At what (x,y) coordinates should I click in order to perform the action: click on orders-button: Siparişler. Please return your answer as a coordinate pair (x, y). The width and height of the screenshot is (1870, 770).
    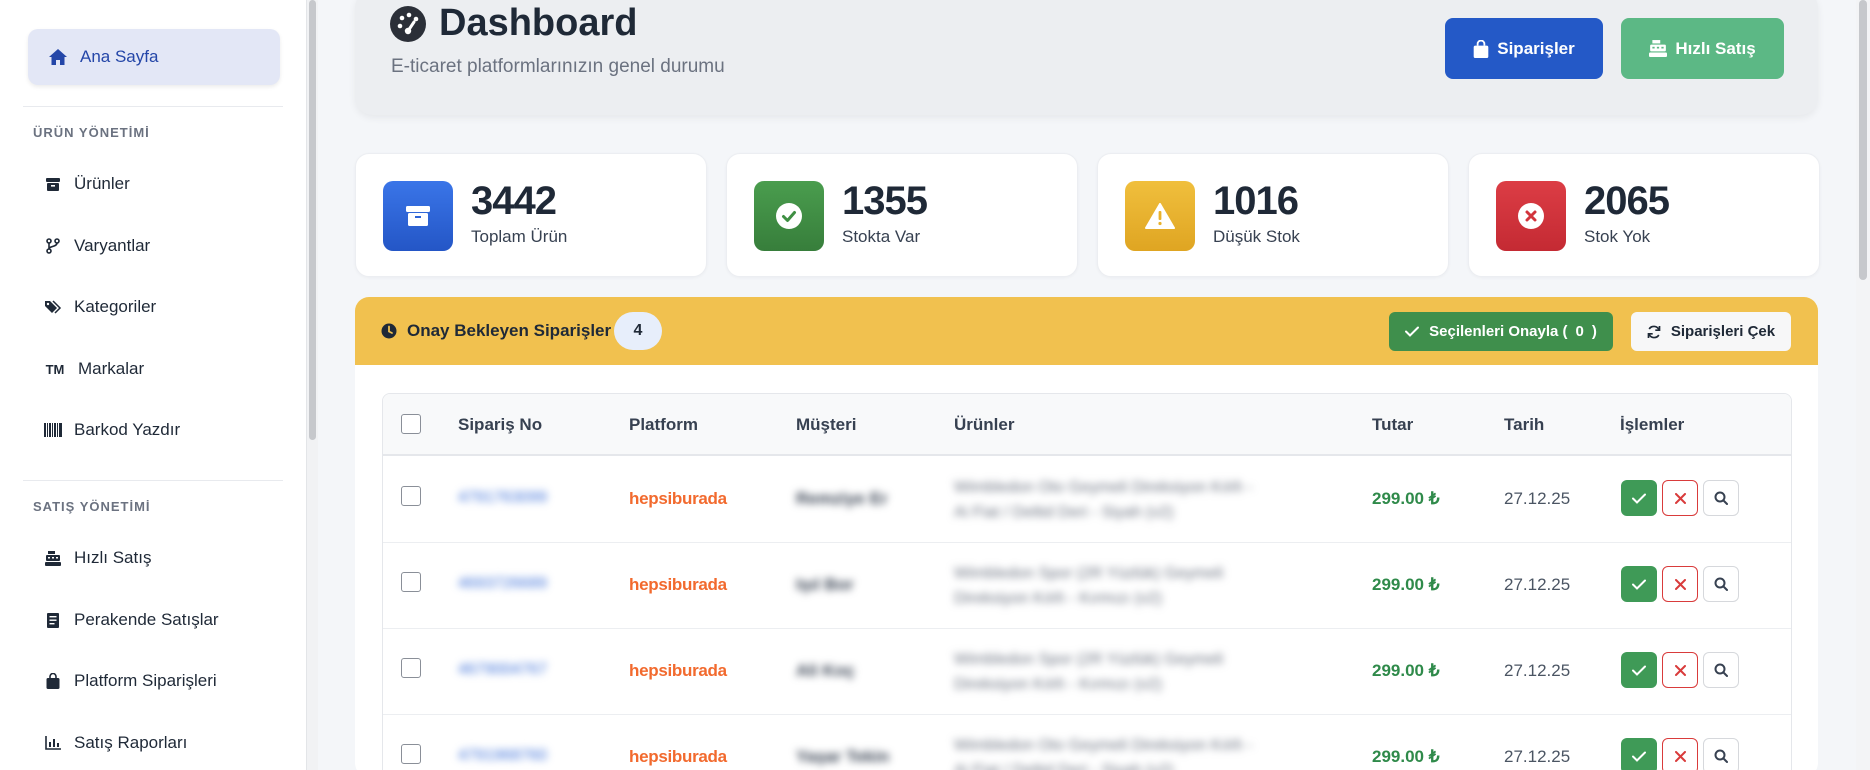
    Looking at the image, I should click on (1524, 48).